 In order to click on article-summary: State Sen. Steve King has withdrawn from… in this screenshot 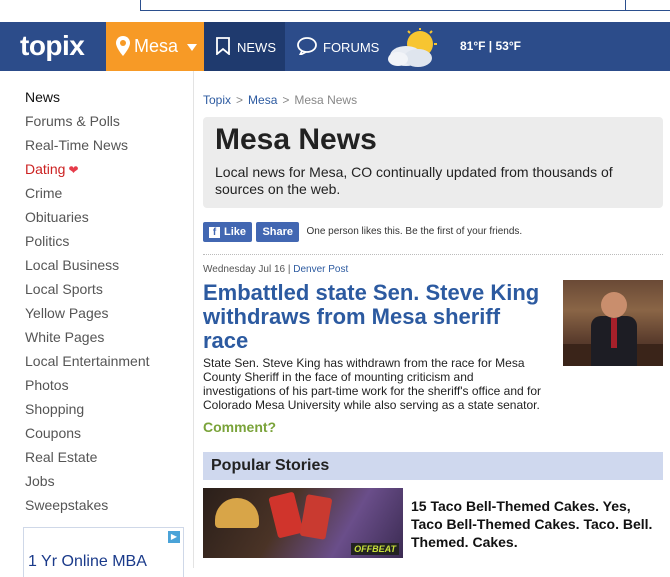, I will do `click(372, 384)`.